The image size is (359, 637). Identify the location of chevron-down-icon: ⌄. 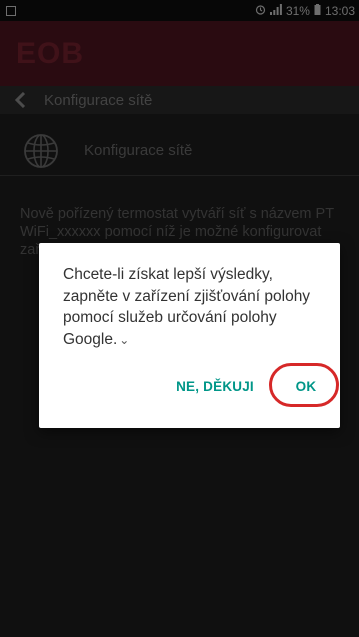
(124, 341).